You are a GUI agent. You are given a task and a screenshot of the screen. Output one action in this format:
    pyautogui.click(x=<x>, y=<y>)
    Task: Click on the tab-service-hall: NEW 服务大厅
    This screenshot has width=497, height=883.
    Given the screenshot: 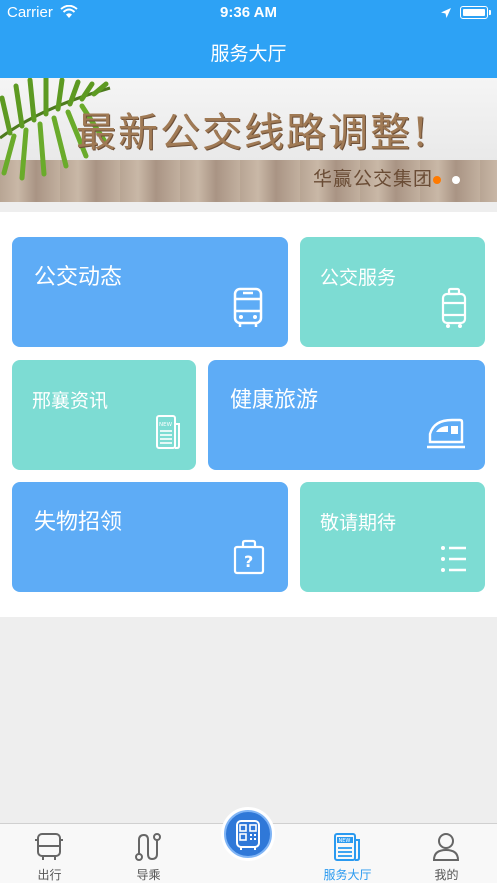 What is the action you would take?
    pyautogui.click(x=347, y=853)
    